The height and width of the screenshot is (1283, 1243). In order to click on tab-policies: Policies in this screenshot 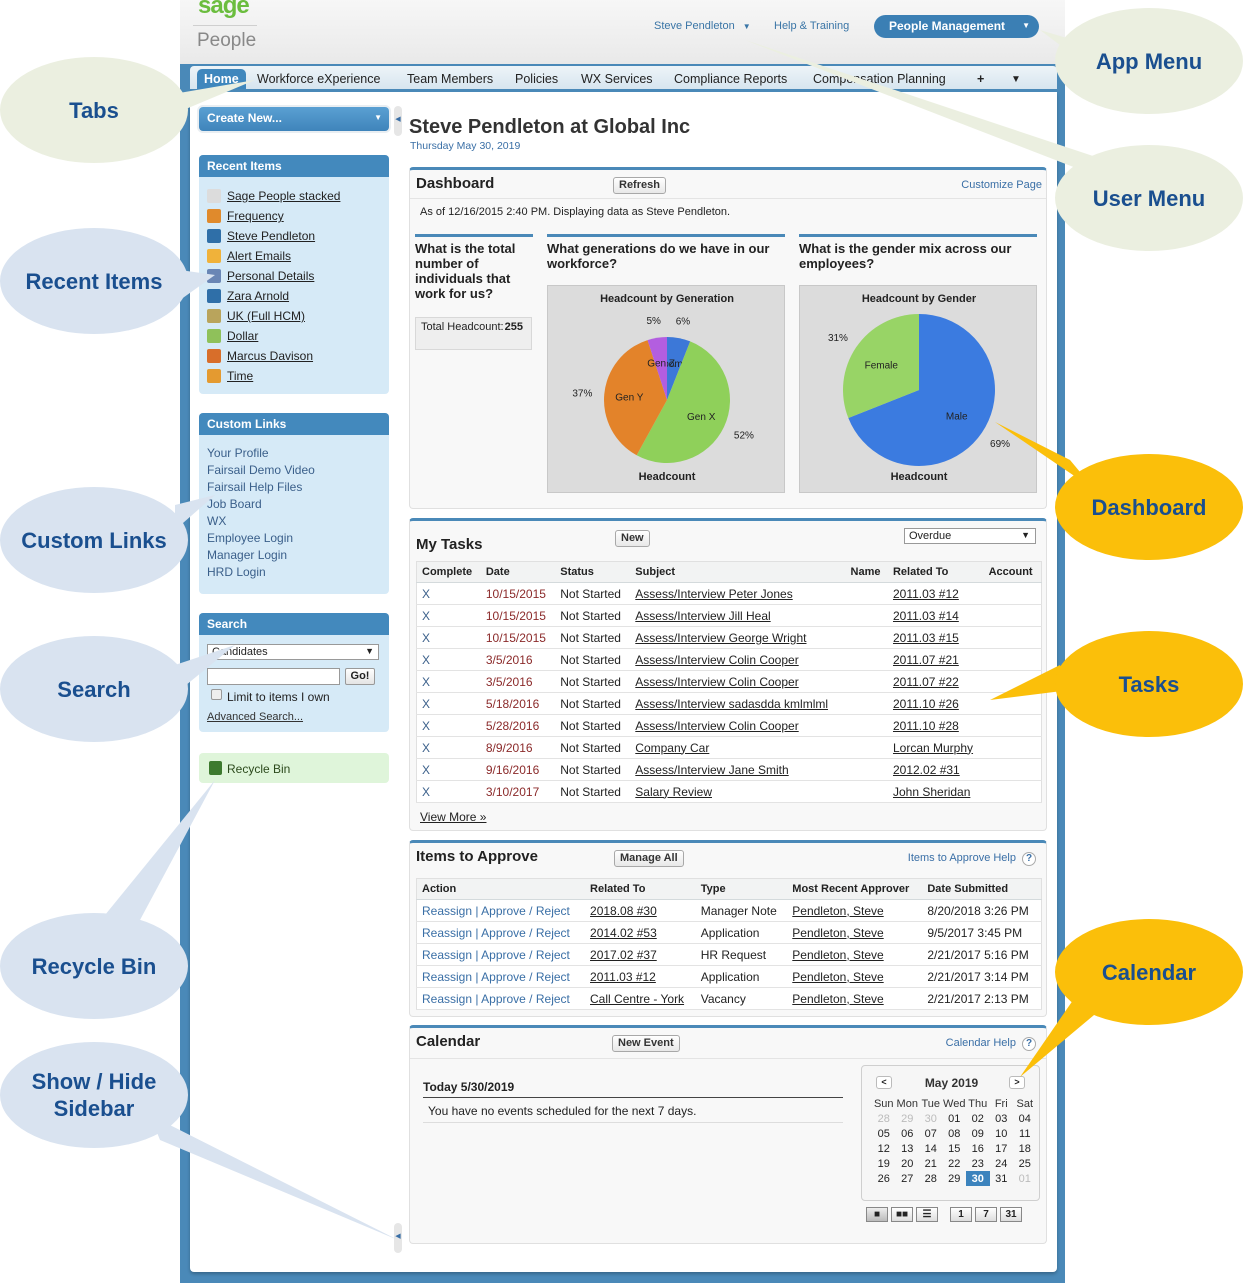, I will do `click(536, 79)`.